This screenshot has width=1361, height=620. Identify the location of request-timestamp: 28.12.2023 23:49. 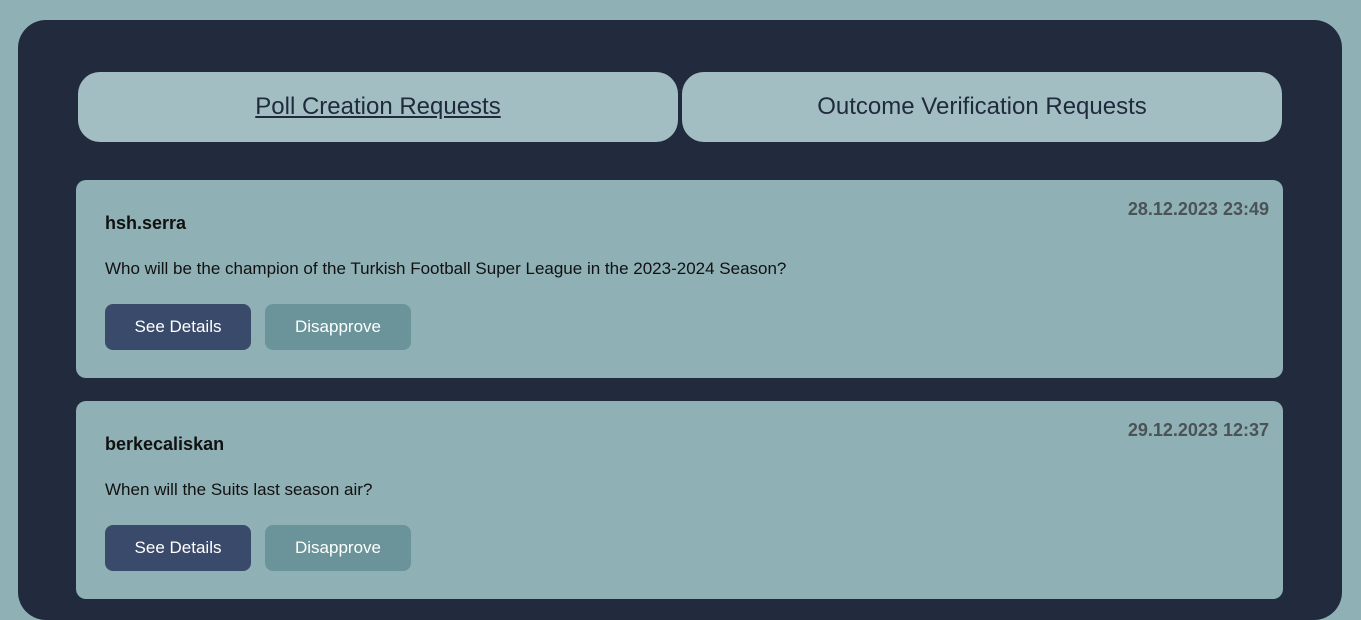
(1198, 209).